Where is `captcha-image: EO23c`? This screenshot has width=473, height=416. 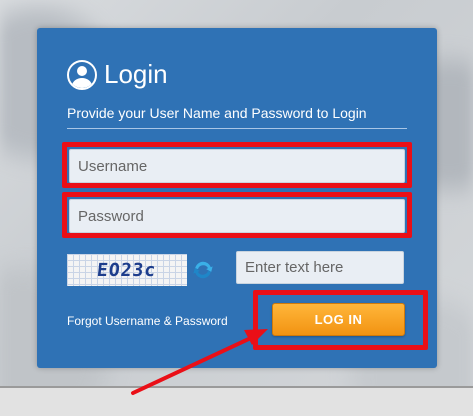 captcha-image: EO23c is located at coordinates (127, 270).